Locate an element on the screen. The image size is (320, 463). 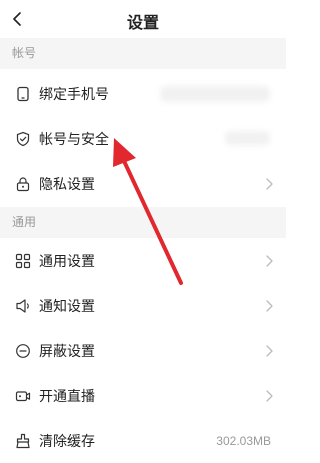
broom-icon is located at coordinates (23, 441).